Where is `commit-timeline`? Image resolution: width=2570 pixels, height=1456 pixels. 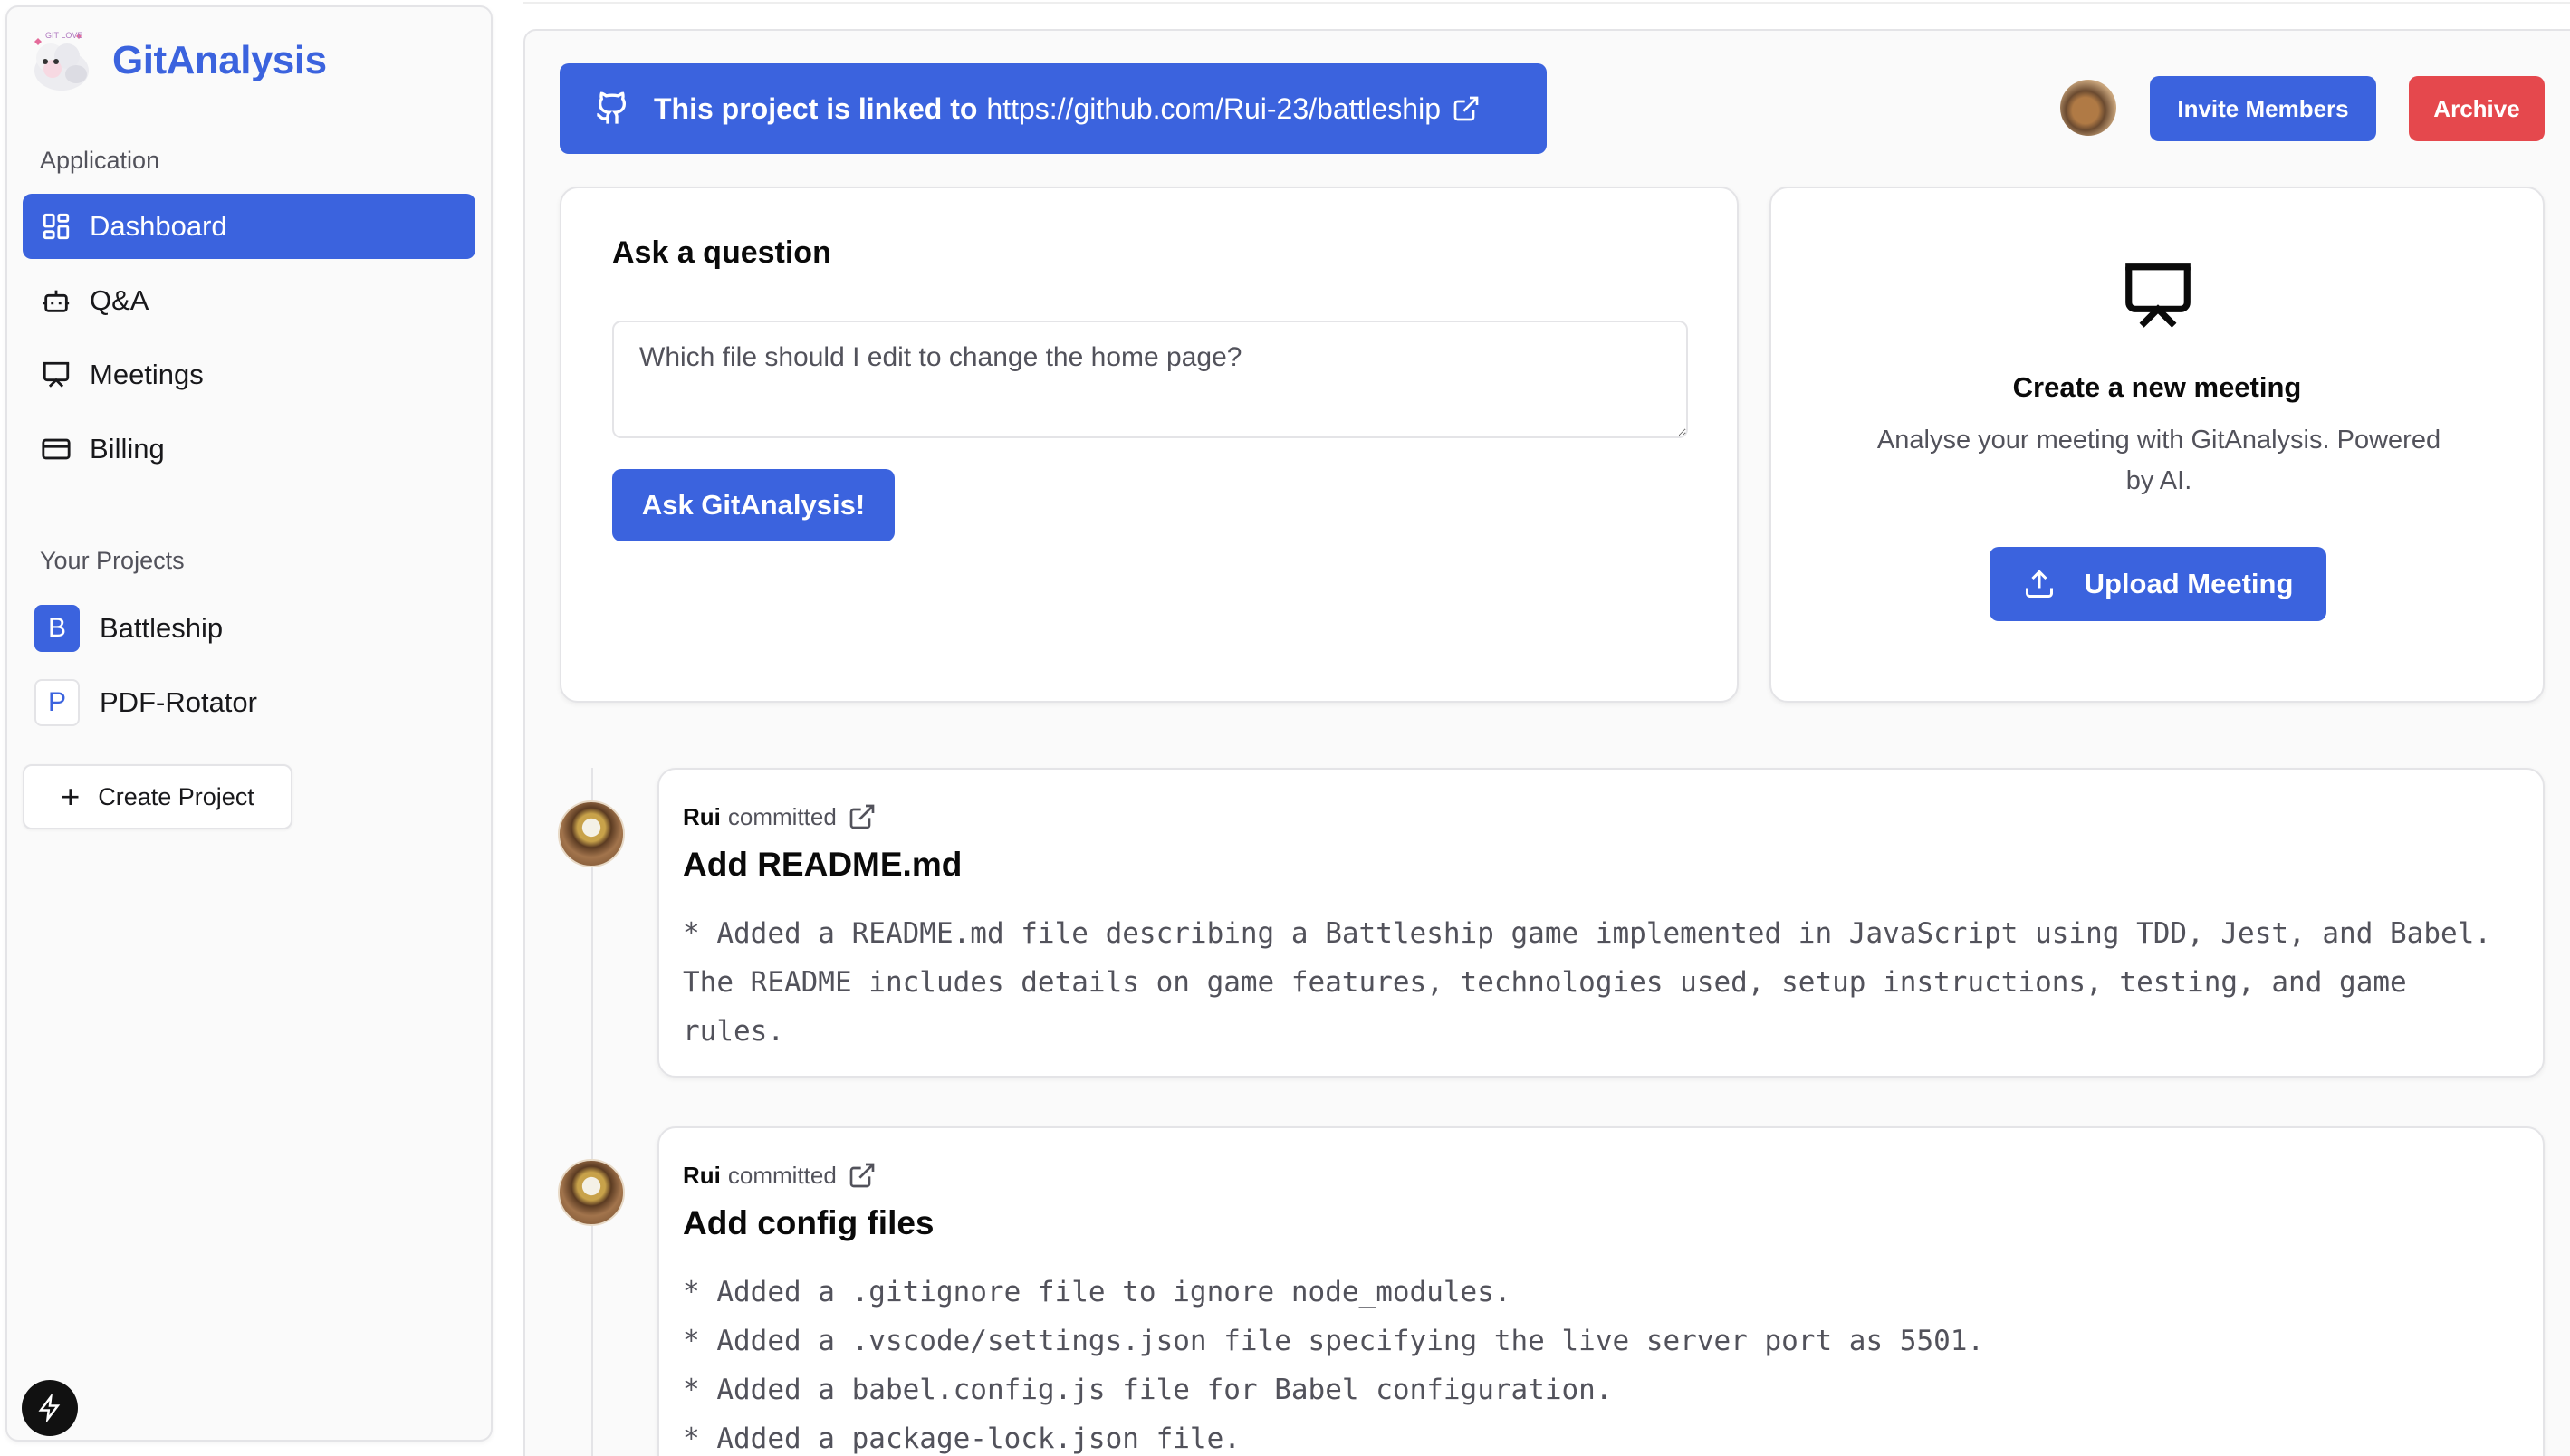
commit-timeline is located at coordinates (592, 1112).